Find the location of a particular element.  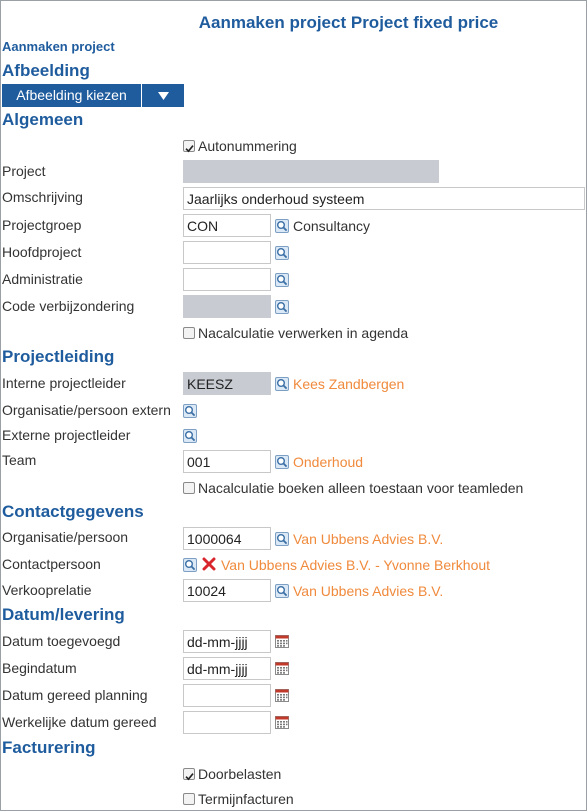

section-contactgegevens: Contactgegevens is located at coordinates (73, 511).